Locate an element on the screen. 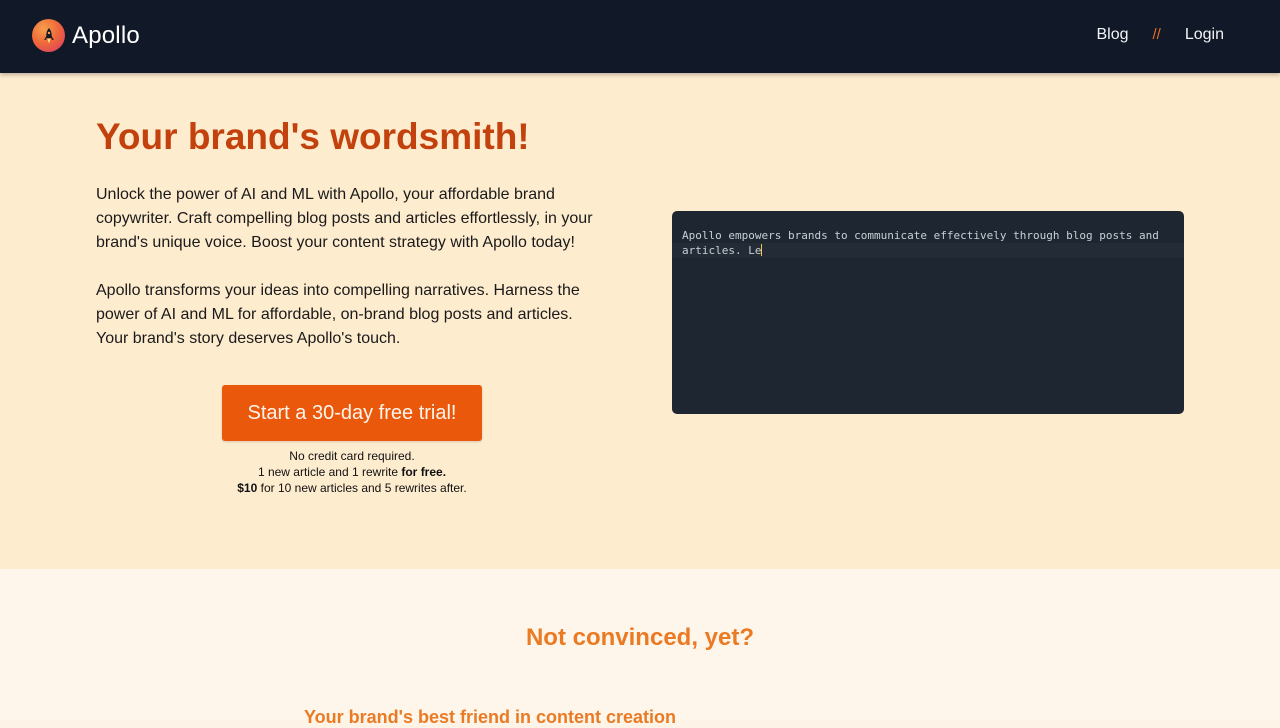 This screenshot has height=728, width=1280. start-trial-button: Start a 30-day free trial! is located at coordinates (352, 413).